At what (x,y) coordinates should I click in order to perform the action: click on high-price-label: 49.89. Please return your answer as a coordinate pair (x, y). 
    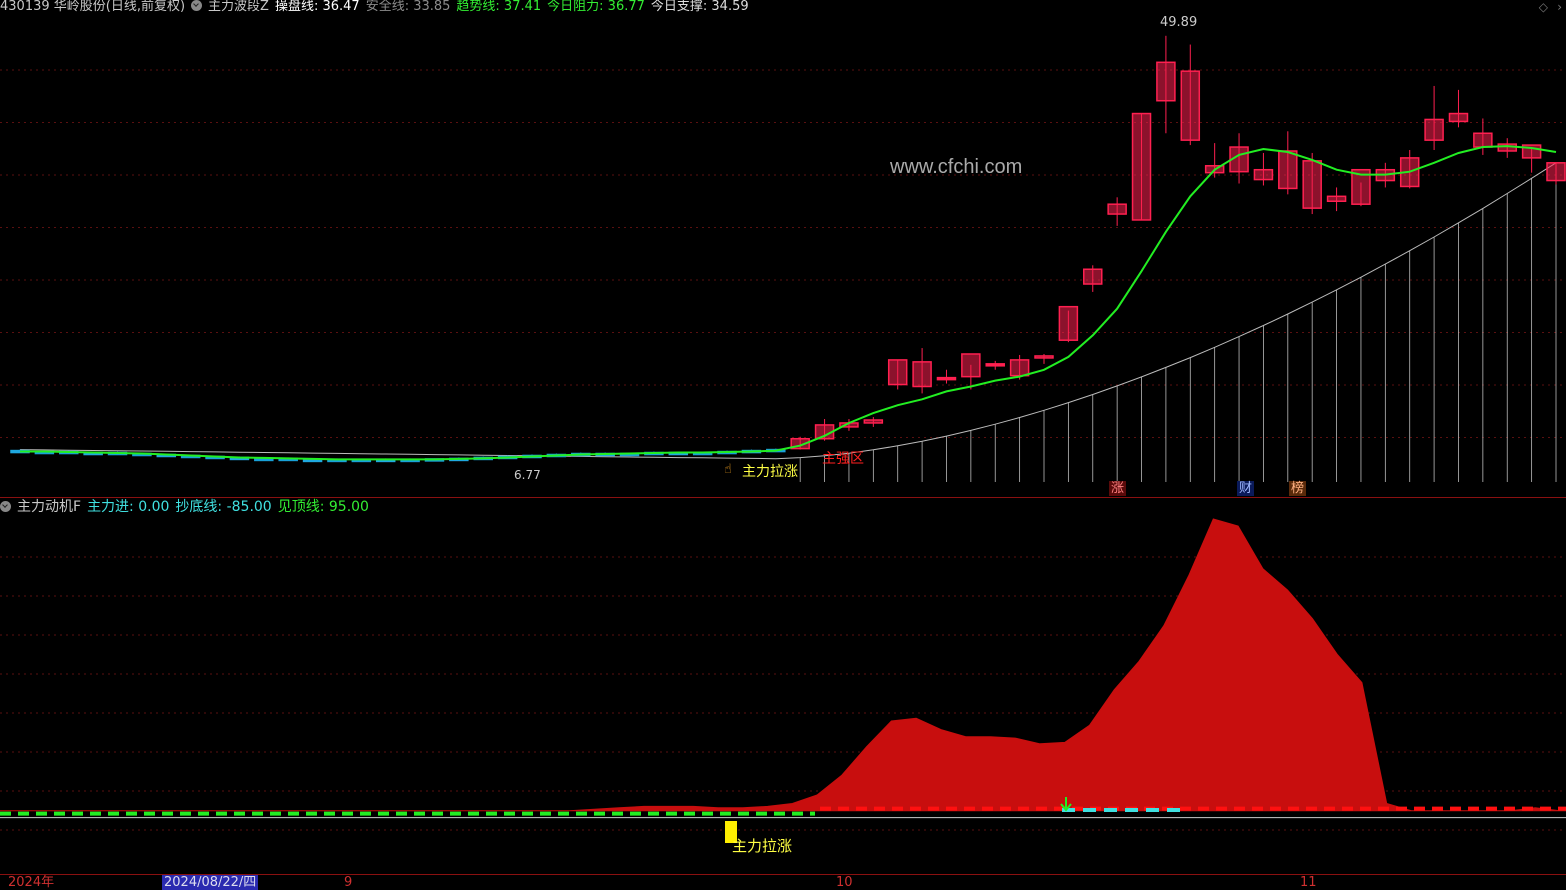
    Looking at the image, I should click on (1179, 22).